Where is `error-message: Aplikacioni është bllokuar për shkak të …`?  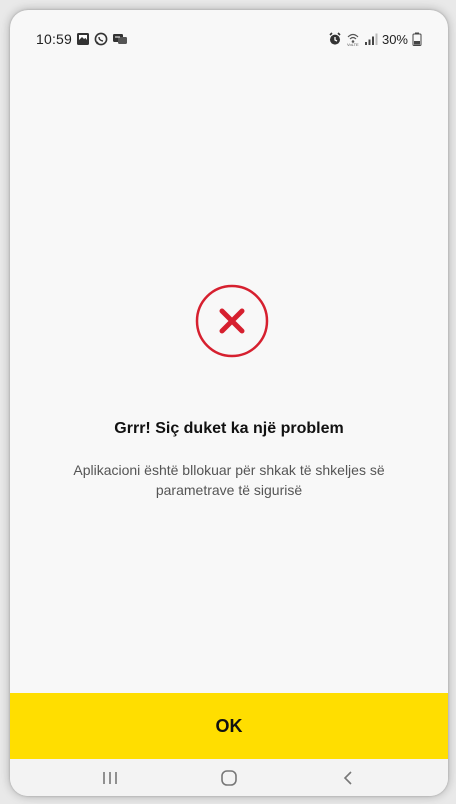
error-message: Aplikacioni është bllokuar për shkak të … is located at coordinates (229, 480).